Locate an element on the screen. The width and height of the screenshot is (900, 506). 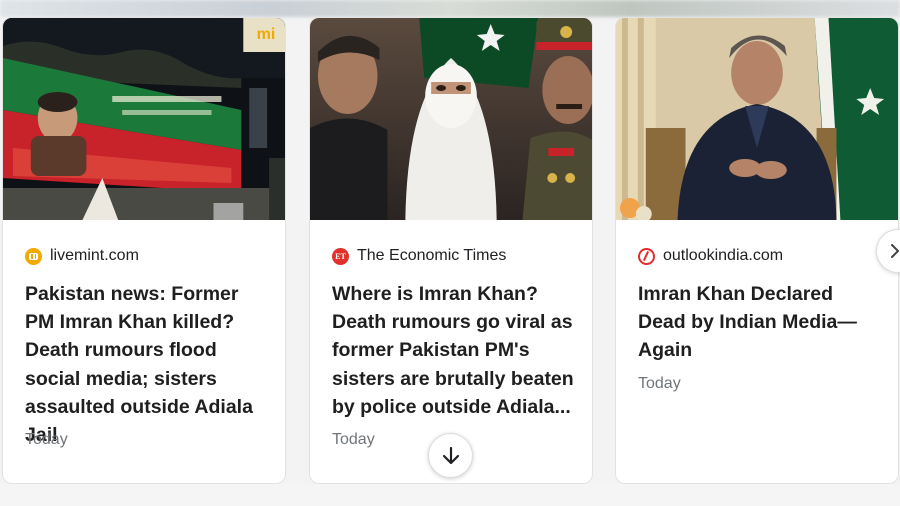
seated-man-with-flag-image is located at coordinates (757, 119).